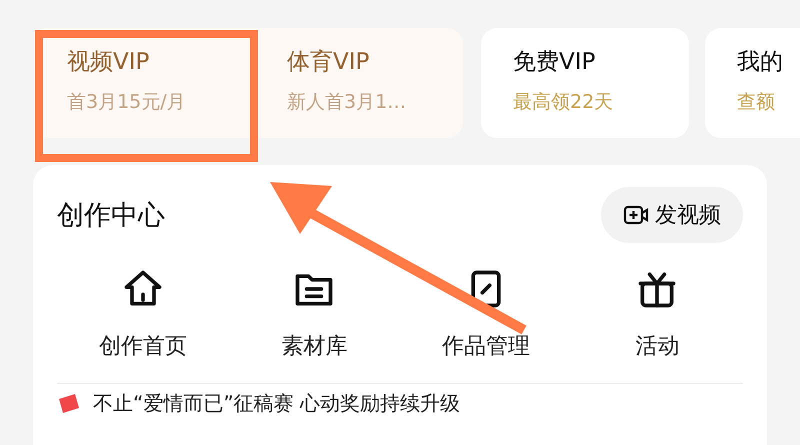 Image resolution: width=800 pixels, height=445 pixels. Describe the element at coordinates (554, 62) in the screenshot. I see `vip-title: 免费VIP` at that location.